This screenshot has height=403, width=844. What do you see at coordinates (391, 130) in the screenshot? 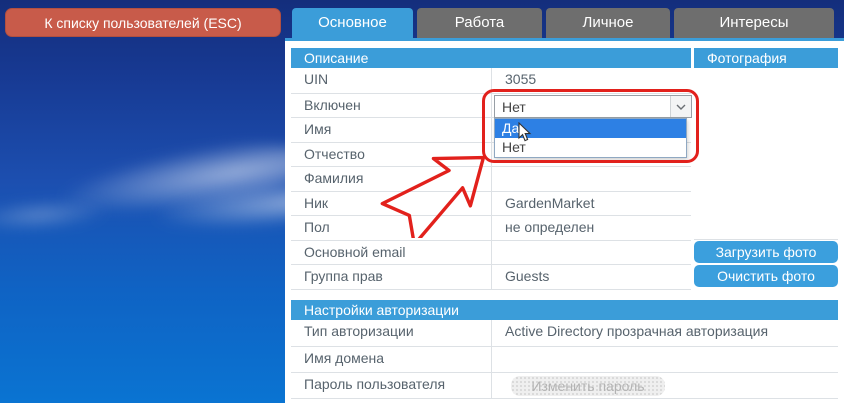
I see `field-label: Имя` at bounding box center [391, 130].